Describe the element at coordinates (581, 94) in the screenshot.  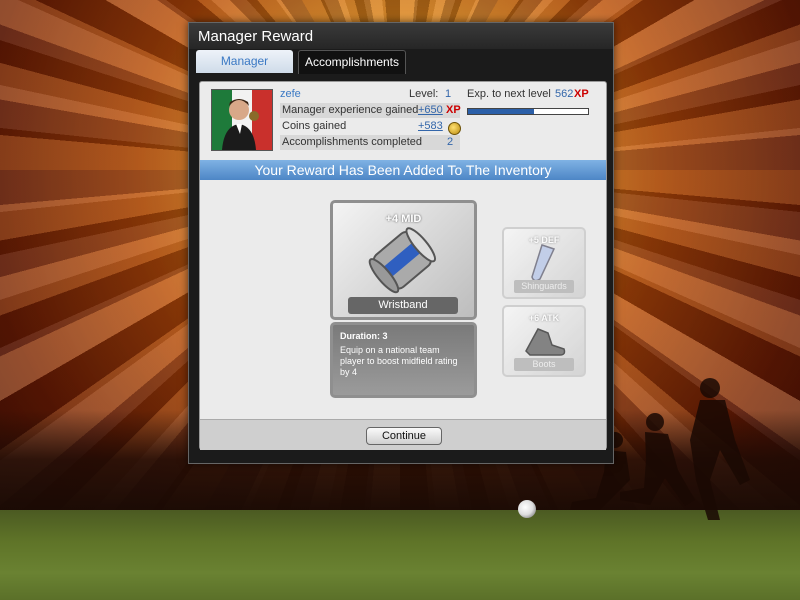
I see `exp-next-unit: XP` at that location.